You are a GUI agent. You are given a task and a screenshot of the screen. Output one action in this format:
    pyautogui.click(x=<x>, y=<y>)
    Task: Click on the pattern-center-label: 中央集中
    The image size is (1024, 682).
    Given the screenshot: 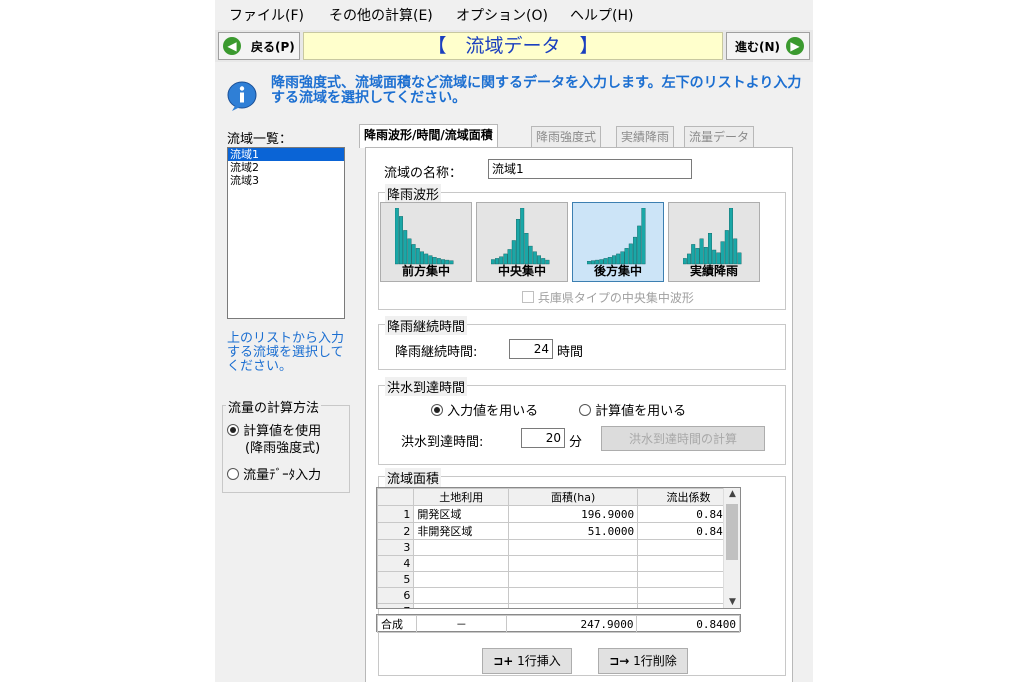 What is the action you would take?
    pyautogui.click(x=521, y=271)
    